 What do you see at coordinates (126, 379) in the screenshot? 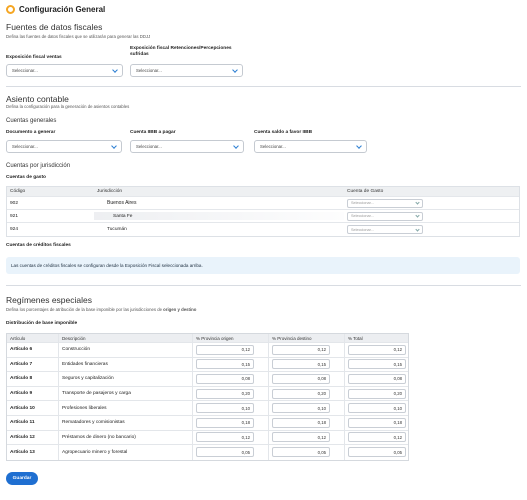
I see `descripcion-cell: Seguros y capitalización` at bounding box center [126, 379].